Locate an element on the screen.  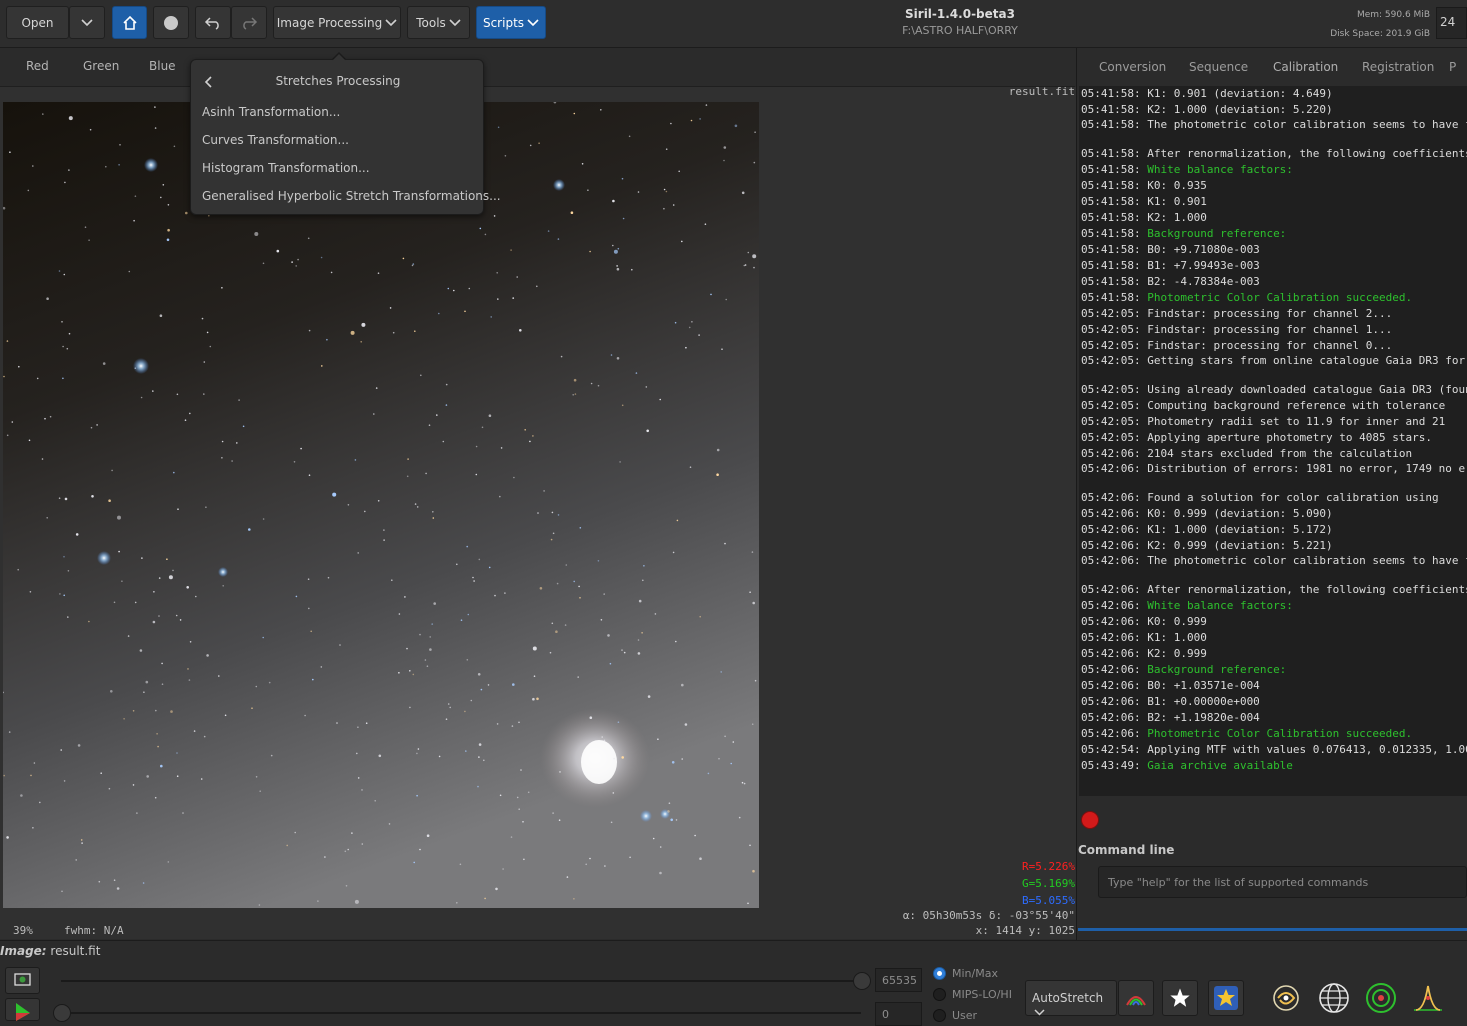
stretch-mode-select: AutoStretch is located at coordinates (1071, 998).